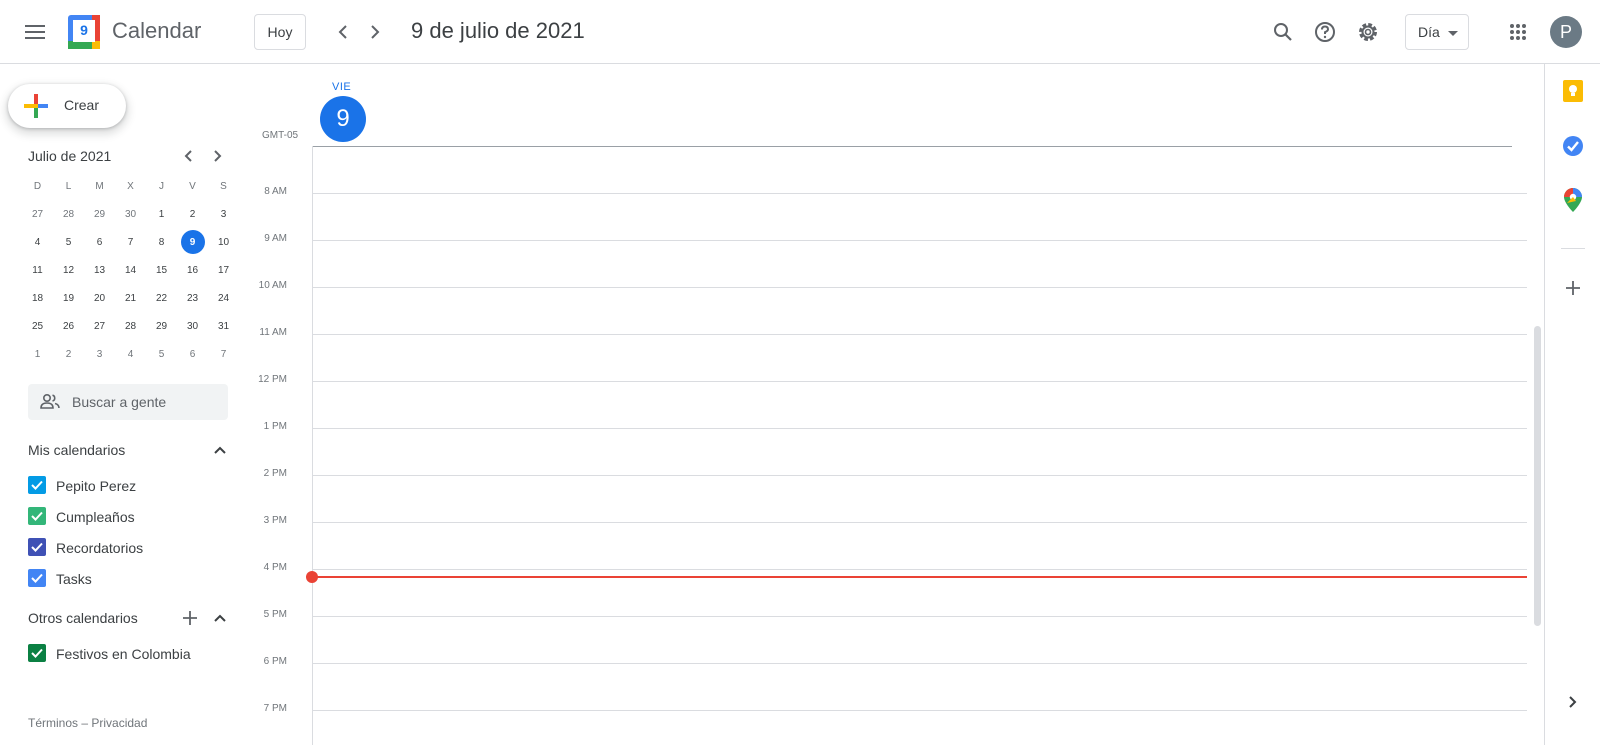 The width and height of the screenshot is (1600, 745). I want to click on calendar-list-item: Recordatorios, so click(128, 547).